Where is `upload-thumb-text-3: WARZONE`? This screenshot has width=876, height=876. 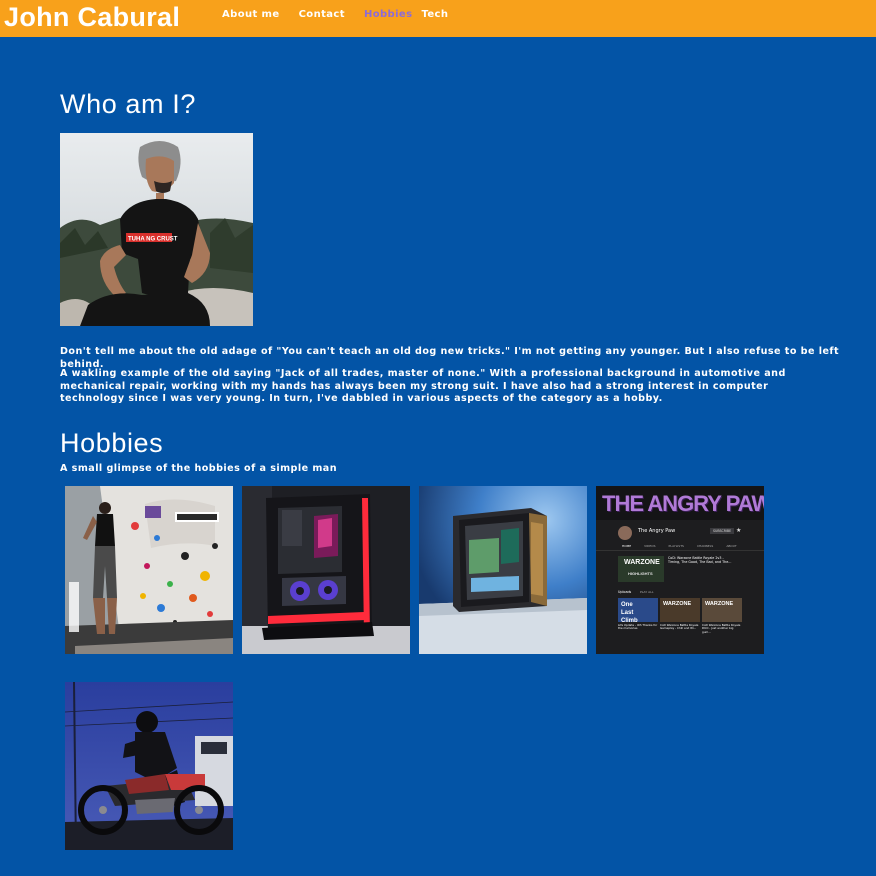 upload-thumb-text-3: WARZONE is located at coordinates (719, 604).